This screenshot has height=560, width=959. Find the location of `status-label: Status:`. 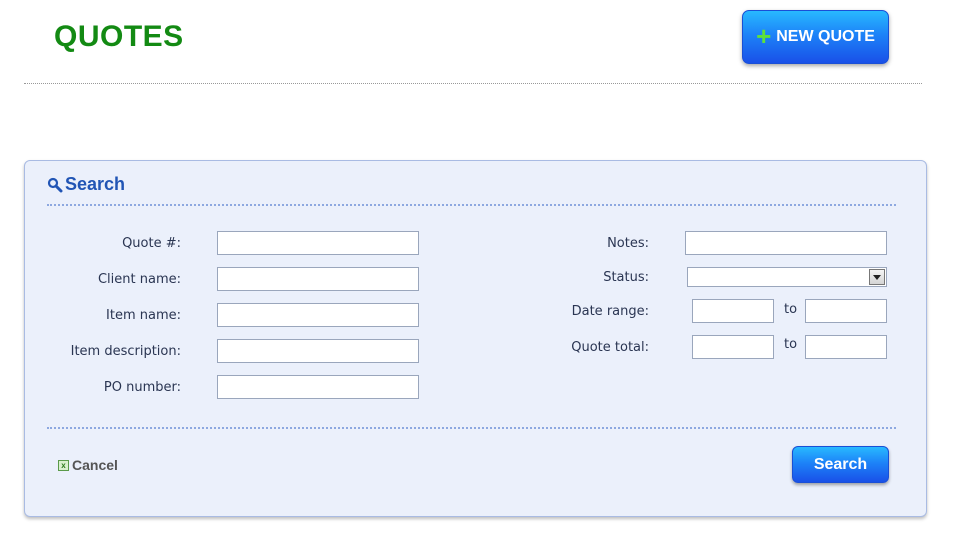

status-label: Status: is located at coordinates (626, 277).